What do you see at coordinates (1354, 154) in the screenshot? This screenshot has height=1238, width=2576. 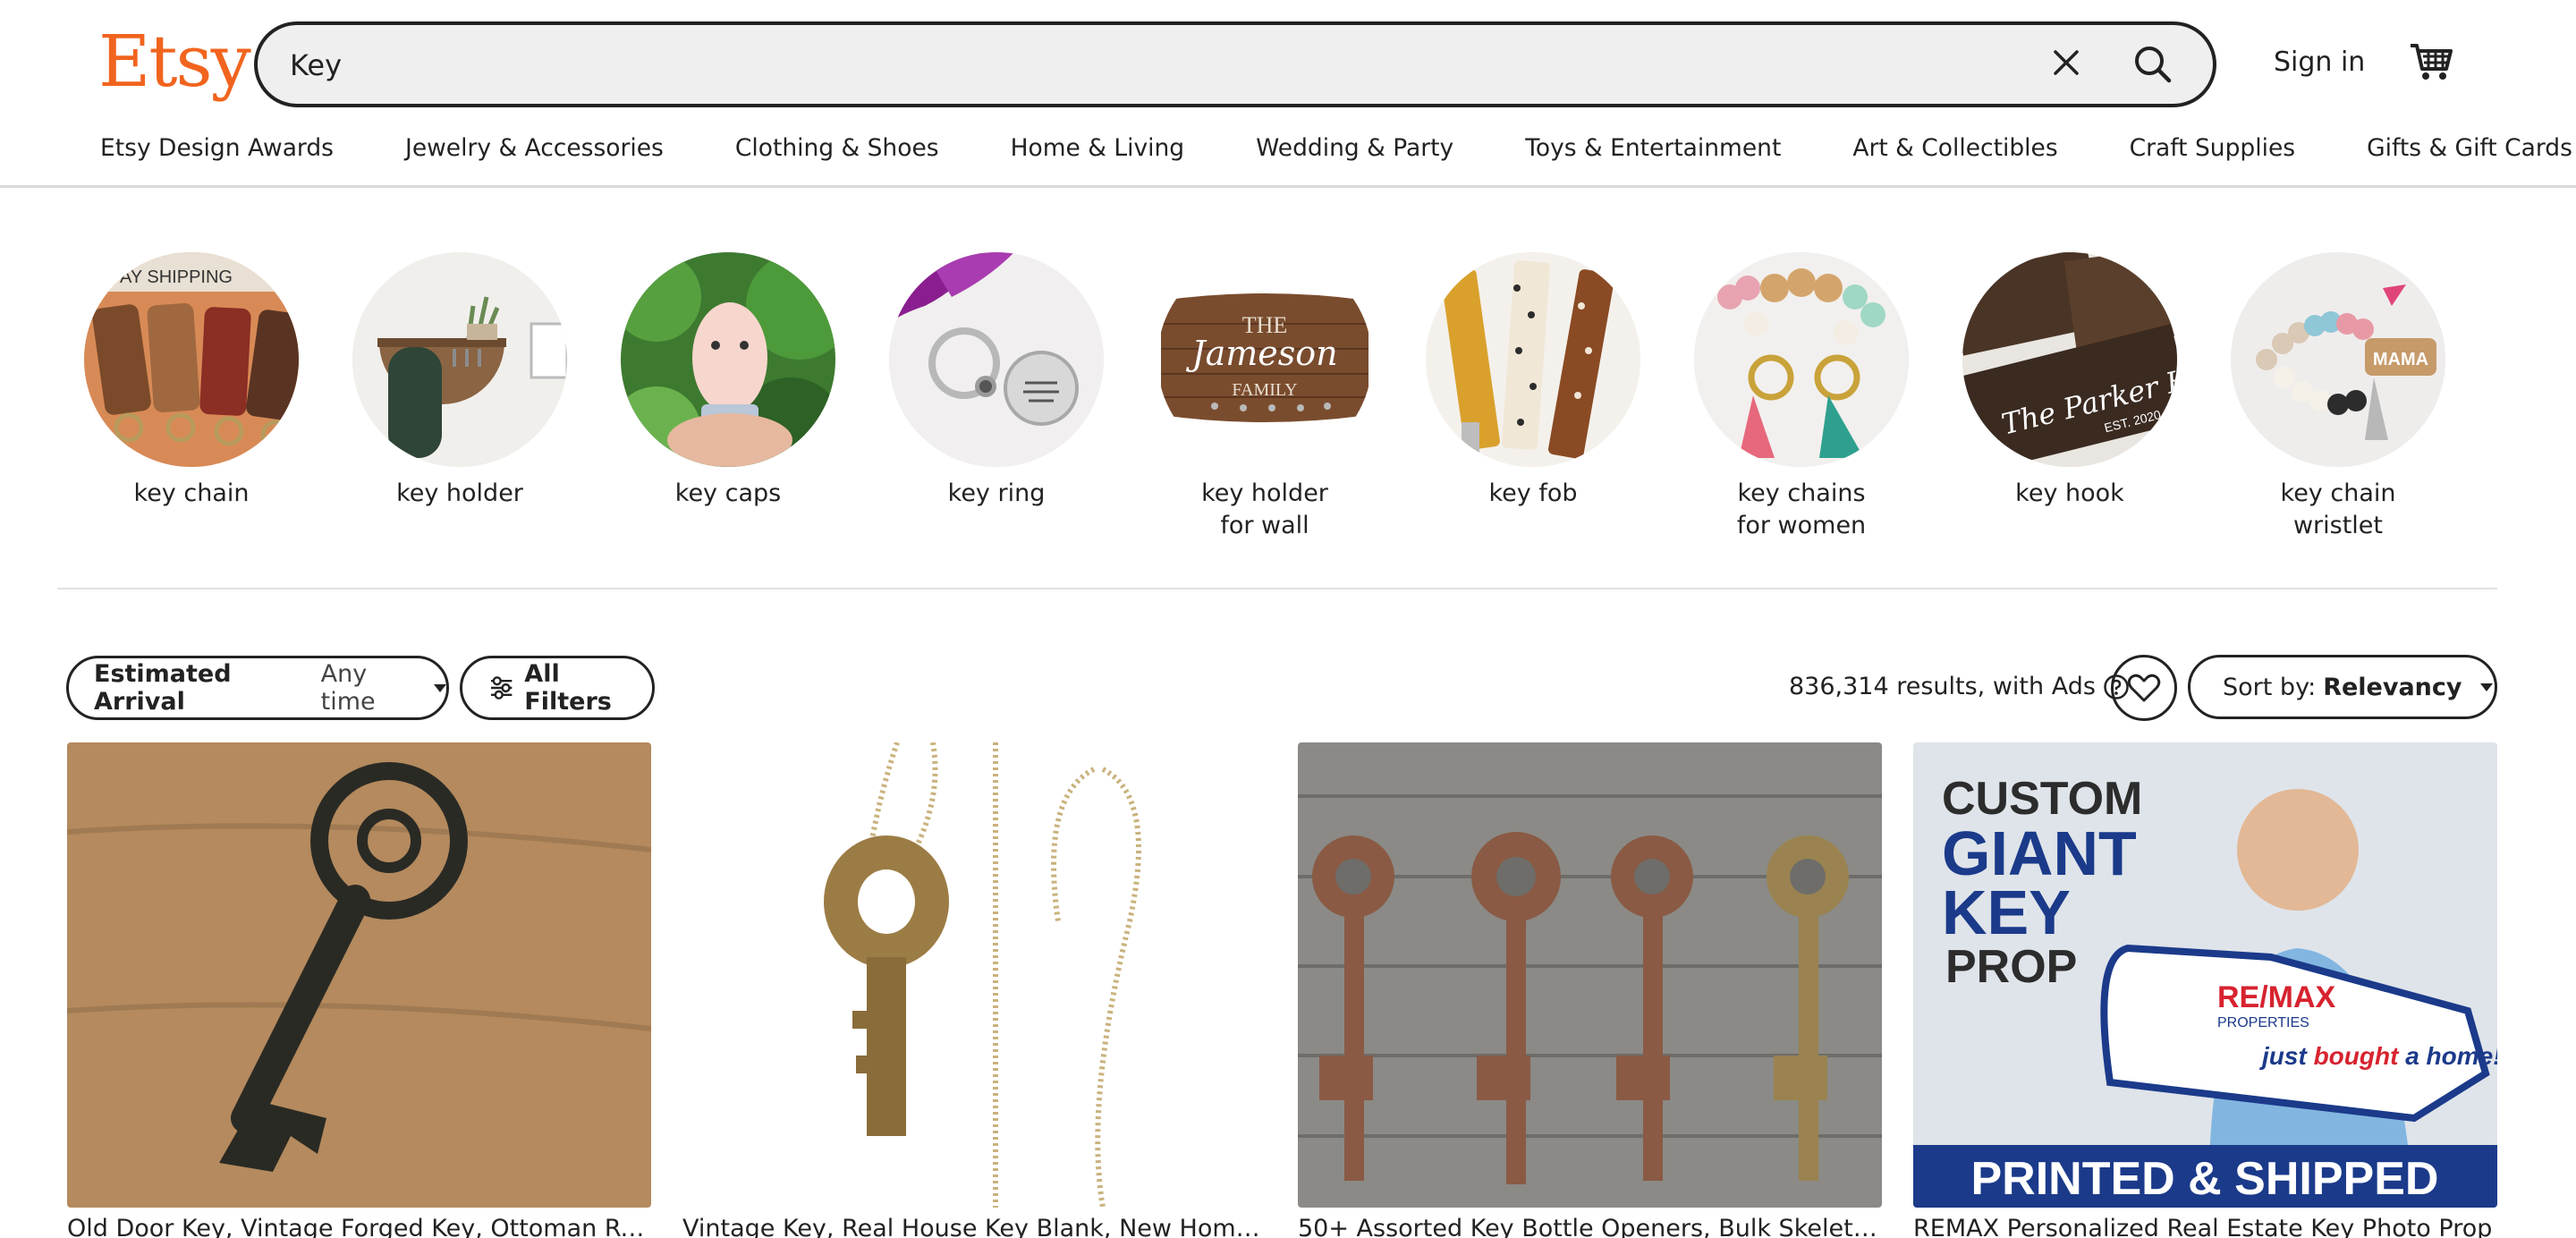 I see `category-link: Wedding & Party` at bounding box center [1354, 154].